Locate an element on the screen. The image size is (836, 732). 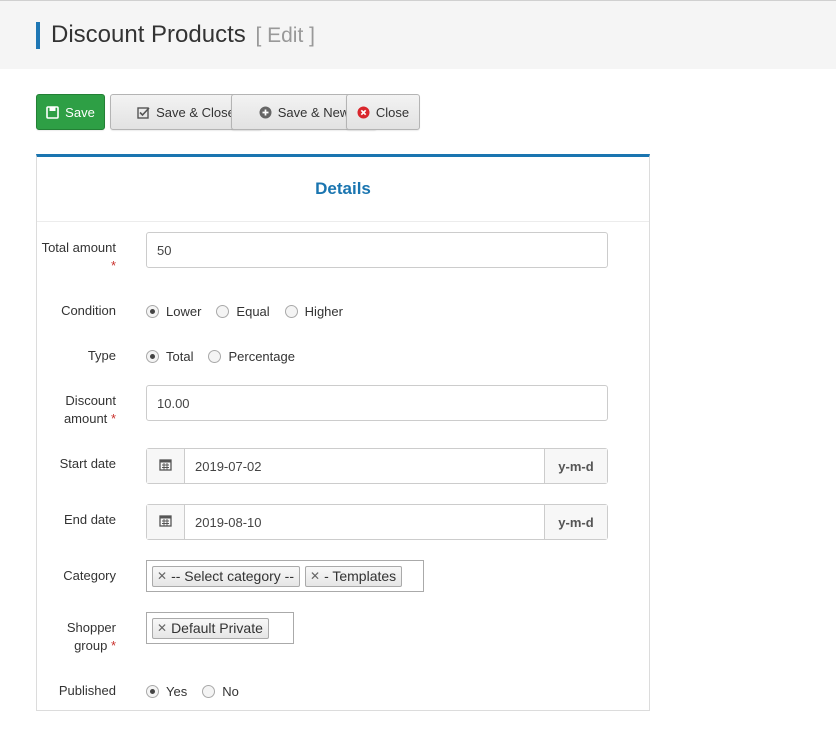
shopper-group-tag: ✕ Default Private is located at coordinates (210, 628).